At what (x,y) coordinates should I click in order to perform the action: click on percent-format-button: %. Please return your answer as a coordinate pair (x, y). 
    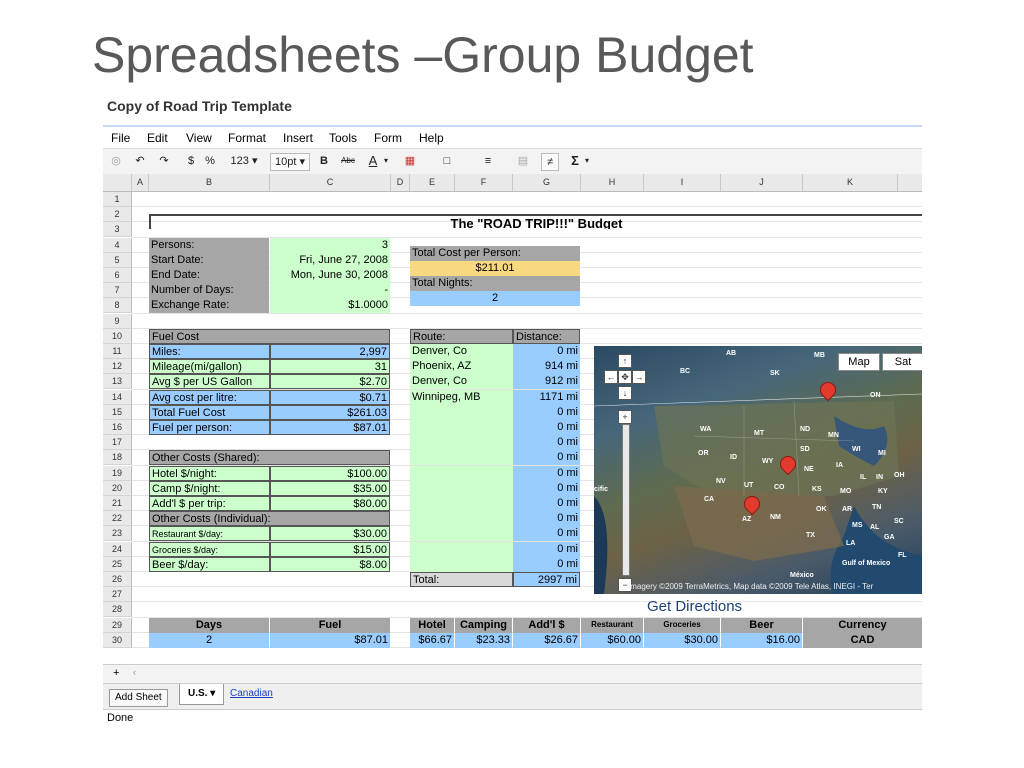
    Looking at the image, I should click on (210, 161).